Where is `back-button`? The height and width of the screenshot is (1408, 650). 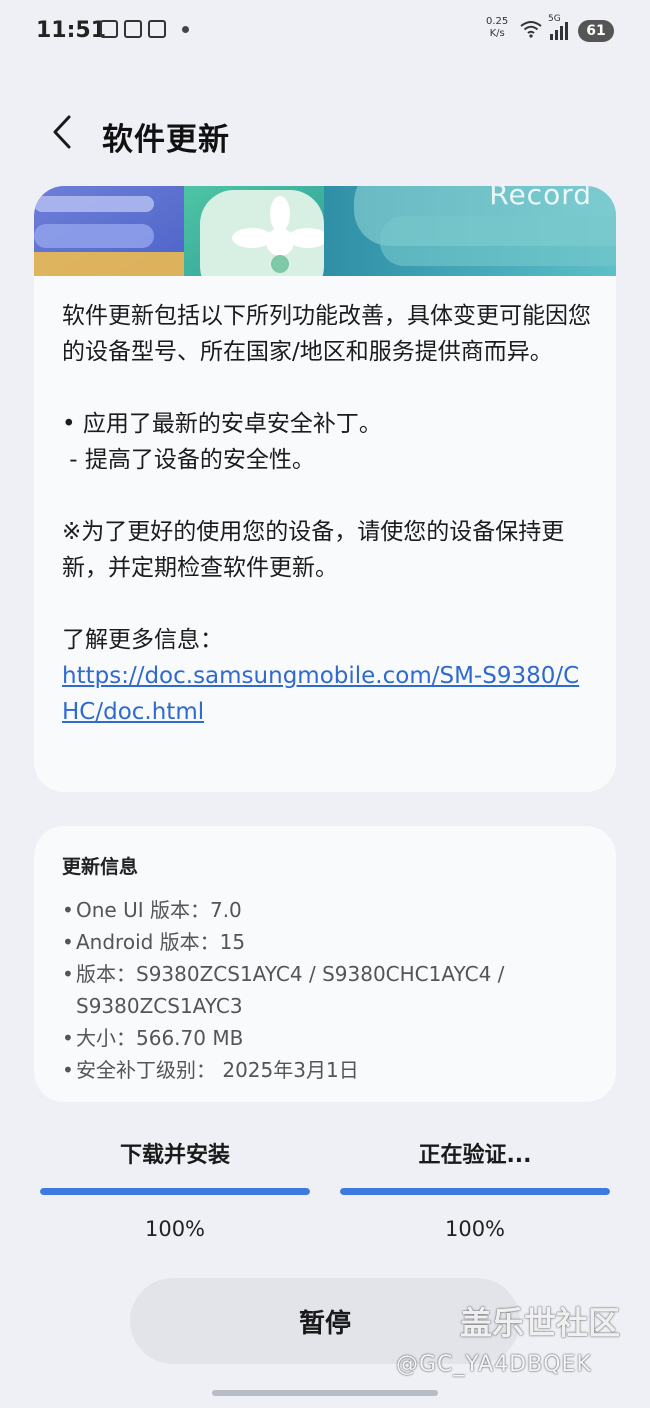 back-button is located at coordinates (62, 132).